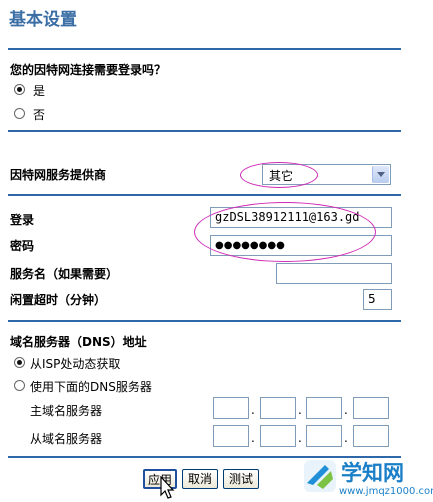 This screenshot has height=502, width=433. Describe the element at coordinates (66, 439) in the screenshot. I see `secondary-dns-label: 从域名服务器` at that location.